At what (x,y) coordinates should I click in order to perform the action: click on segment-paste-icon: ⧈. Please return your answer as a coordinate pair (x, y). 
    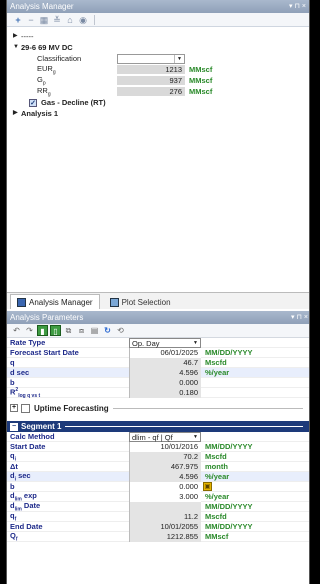
    Looking at the image, I should click on (81, 330).